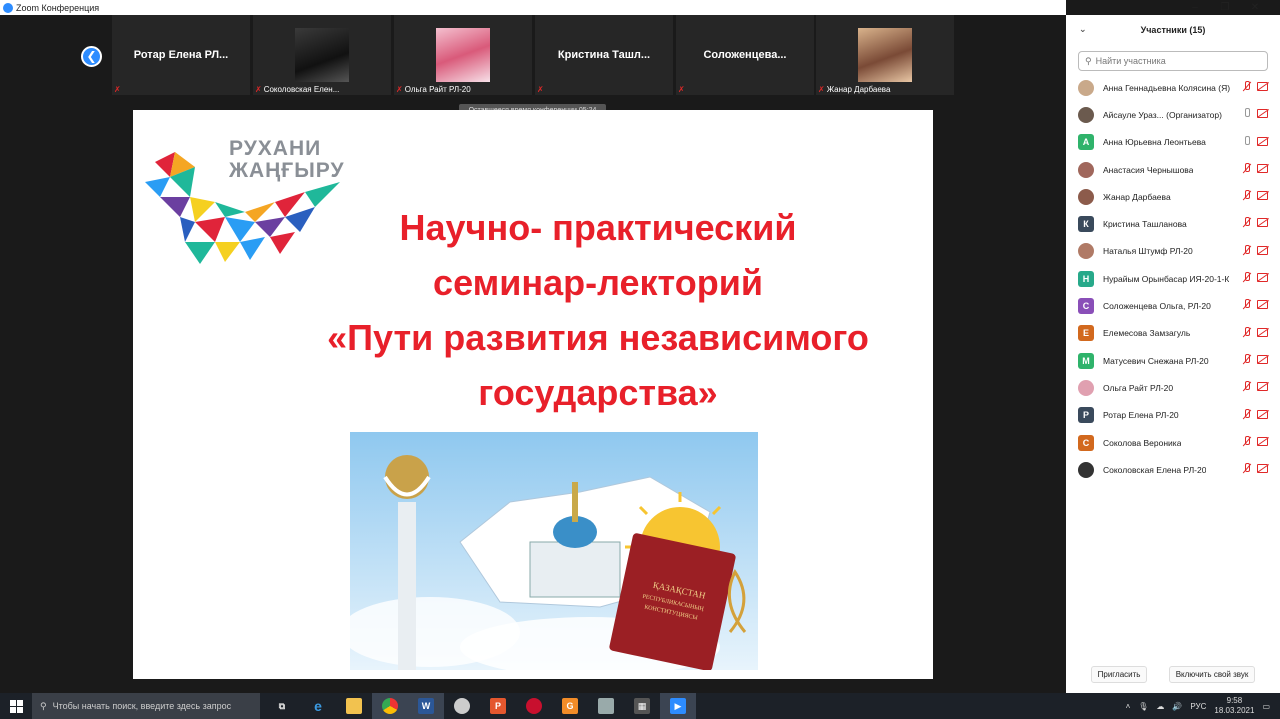 The width and height of the screenshot is (1280, 719). I want to click on taskbar-zoom: ▶, so click(678, 706).